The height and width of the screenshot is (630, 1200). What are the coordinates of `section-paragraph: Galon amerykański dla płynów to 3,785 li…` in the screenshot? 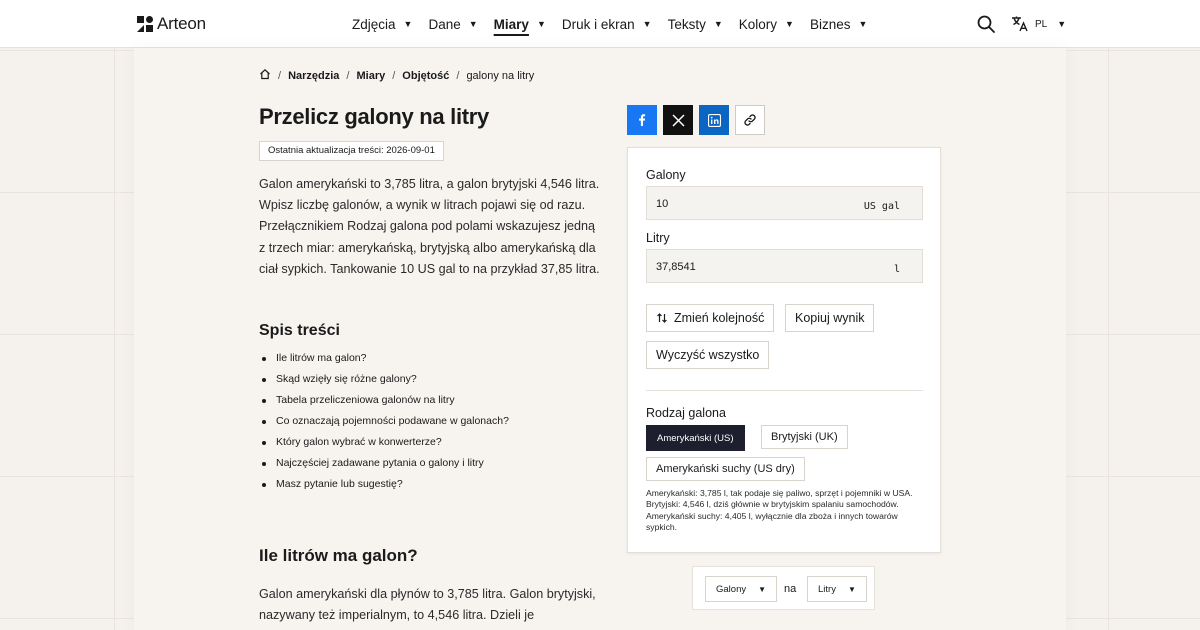 It's located at (427, 605).